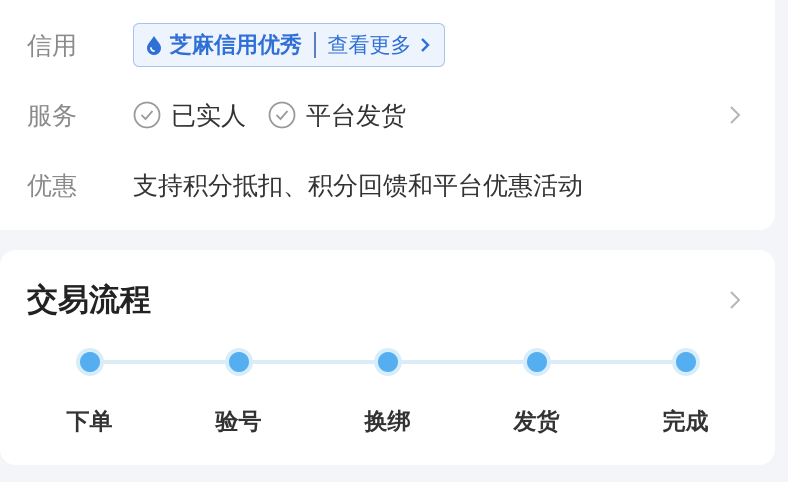 The image size is (788, 482). Describe the element at coordinates (356, 116) in the screenshot. I see `service-label: 平台发货` at that location.